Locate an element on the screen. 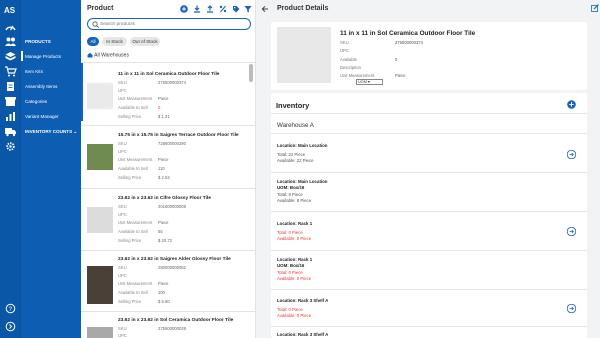  location-total: Total: 22 Piece is located at coordinates (291, 154).